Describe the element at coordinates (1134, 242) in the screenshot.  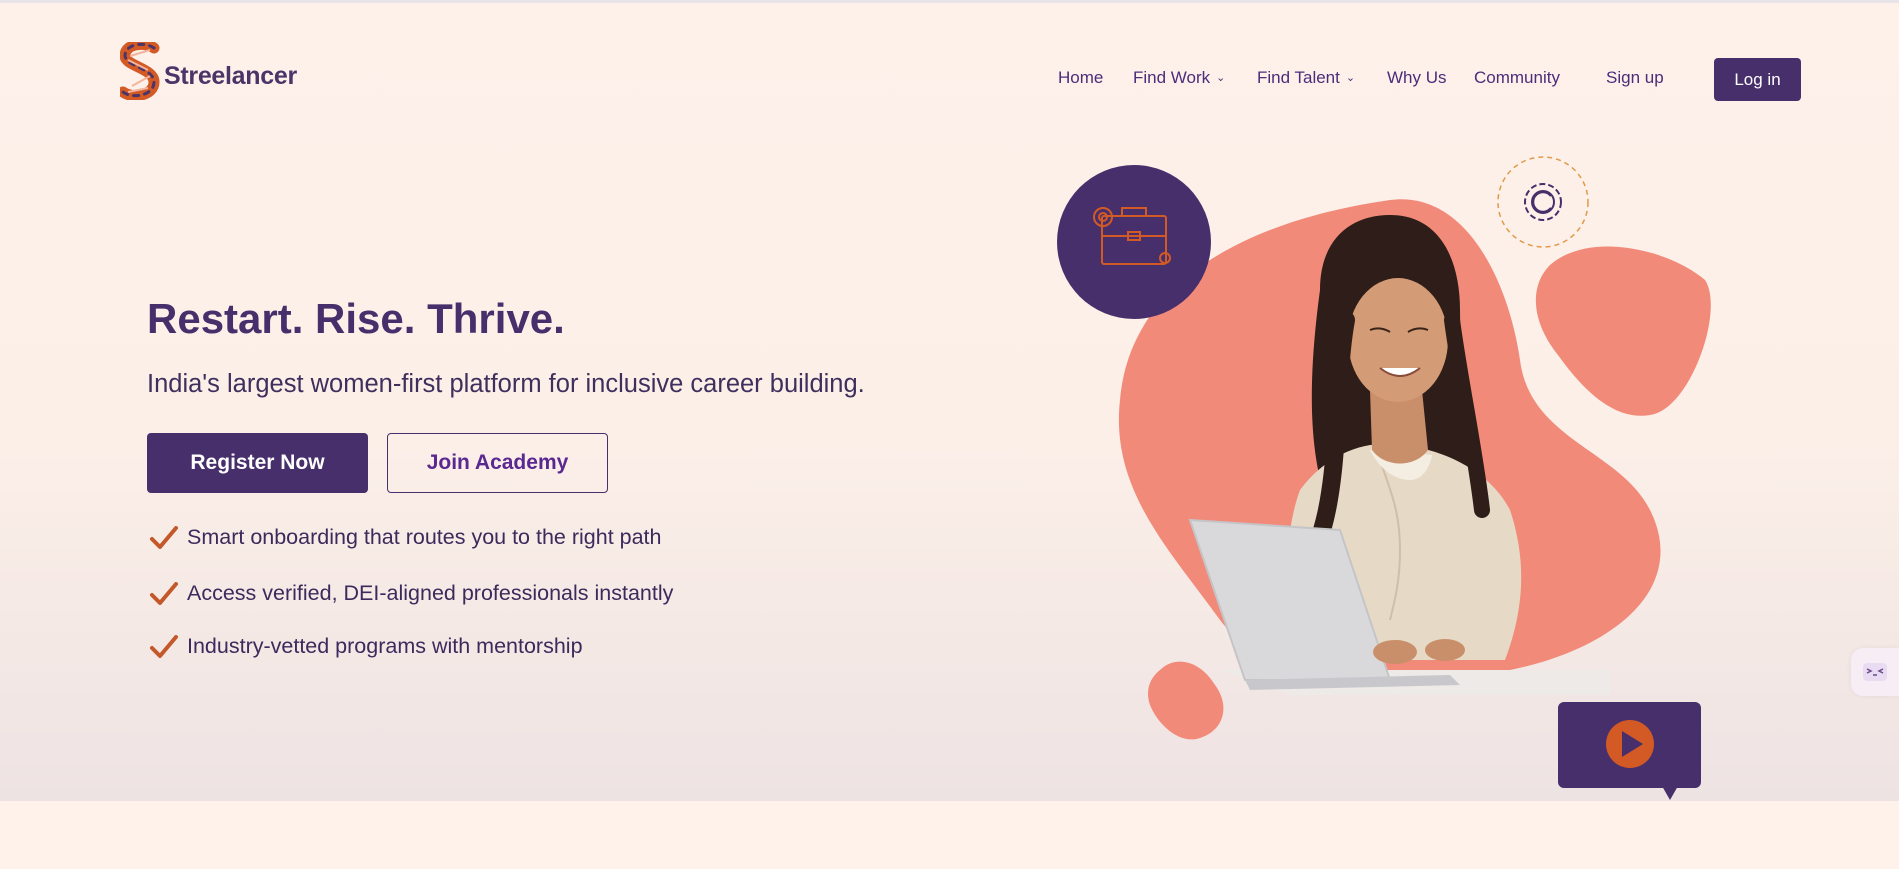
I see `briefcase-badge` at that location.